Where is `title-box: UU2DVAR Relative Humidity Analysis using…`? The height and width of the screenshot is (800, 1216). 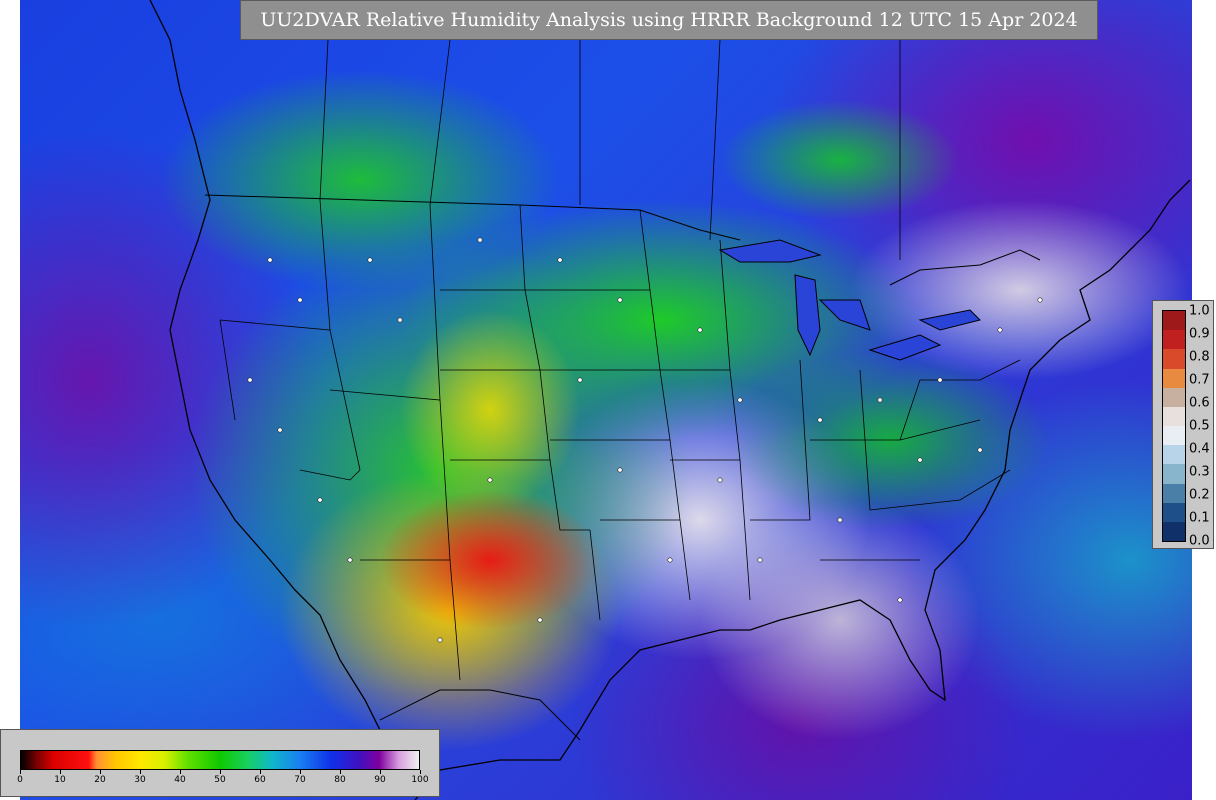
title-box: UU2DVAR Relative Humidity Analysis using… is located at coordinates (669, 20).